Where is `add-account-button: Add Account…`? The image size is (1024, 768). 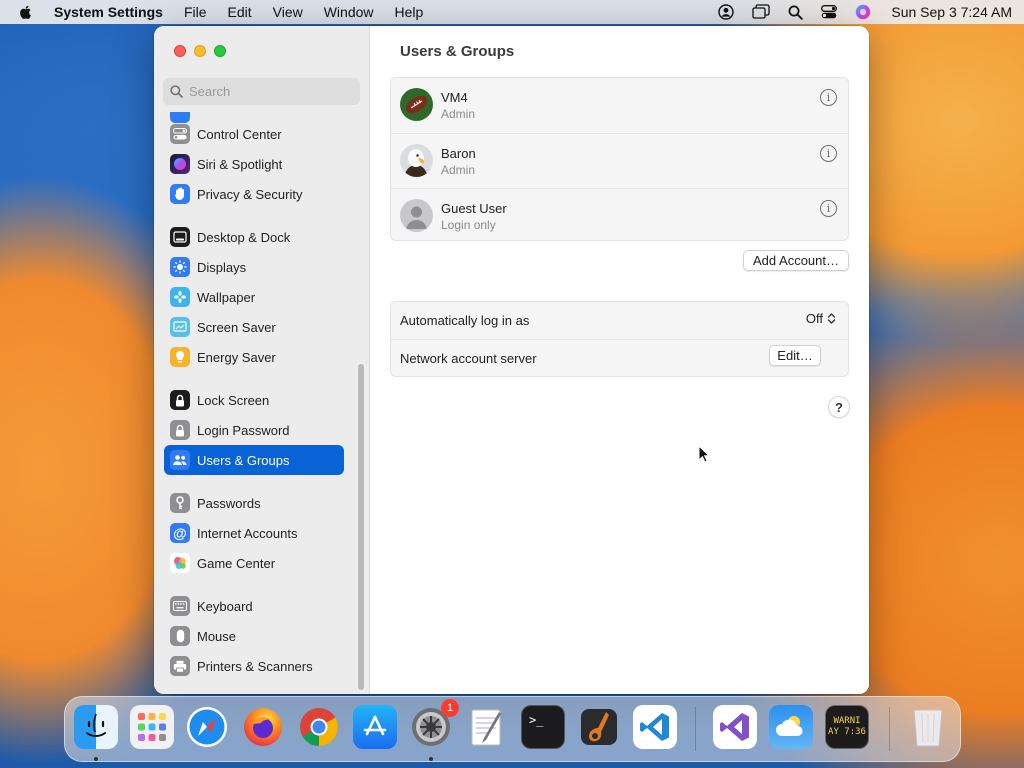
add-account-button: Add Account… is located at coordinates (796, 260).